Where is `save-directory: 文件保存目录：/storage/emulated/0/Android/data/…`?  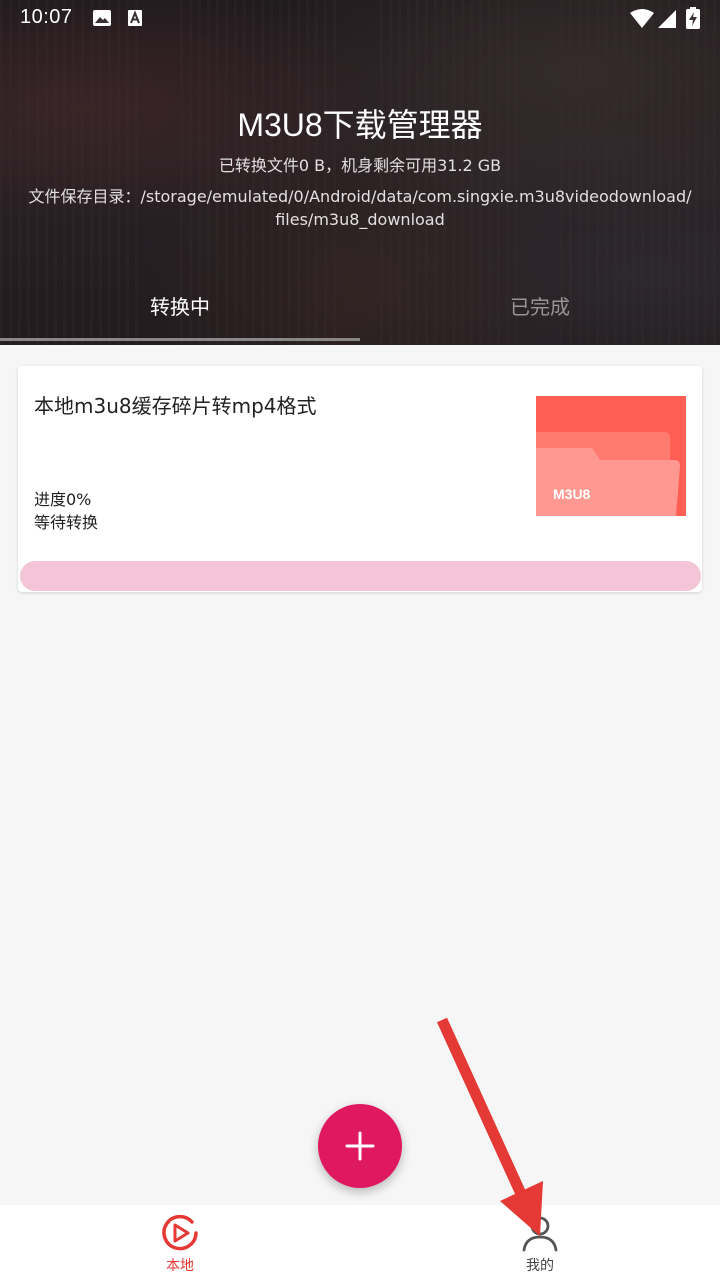 save-directory: 文件保存目录：/storage/emulated/0/Android/data/… is located at coordinates (360, 208).